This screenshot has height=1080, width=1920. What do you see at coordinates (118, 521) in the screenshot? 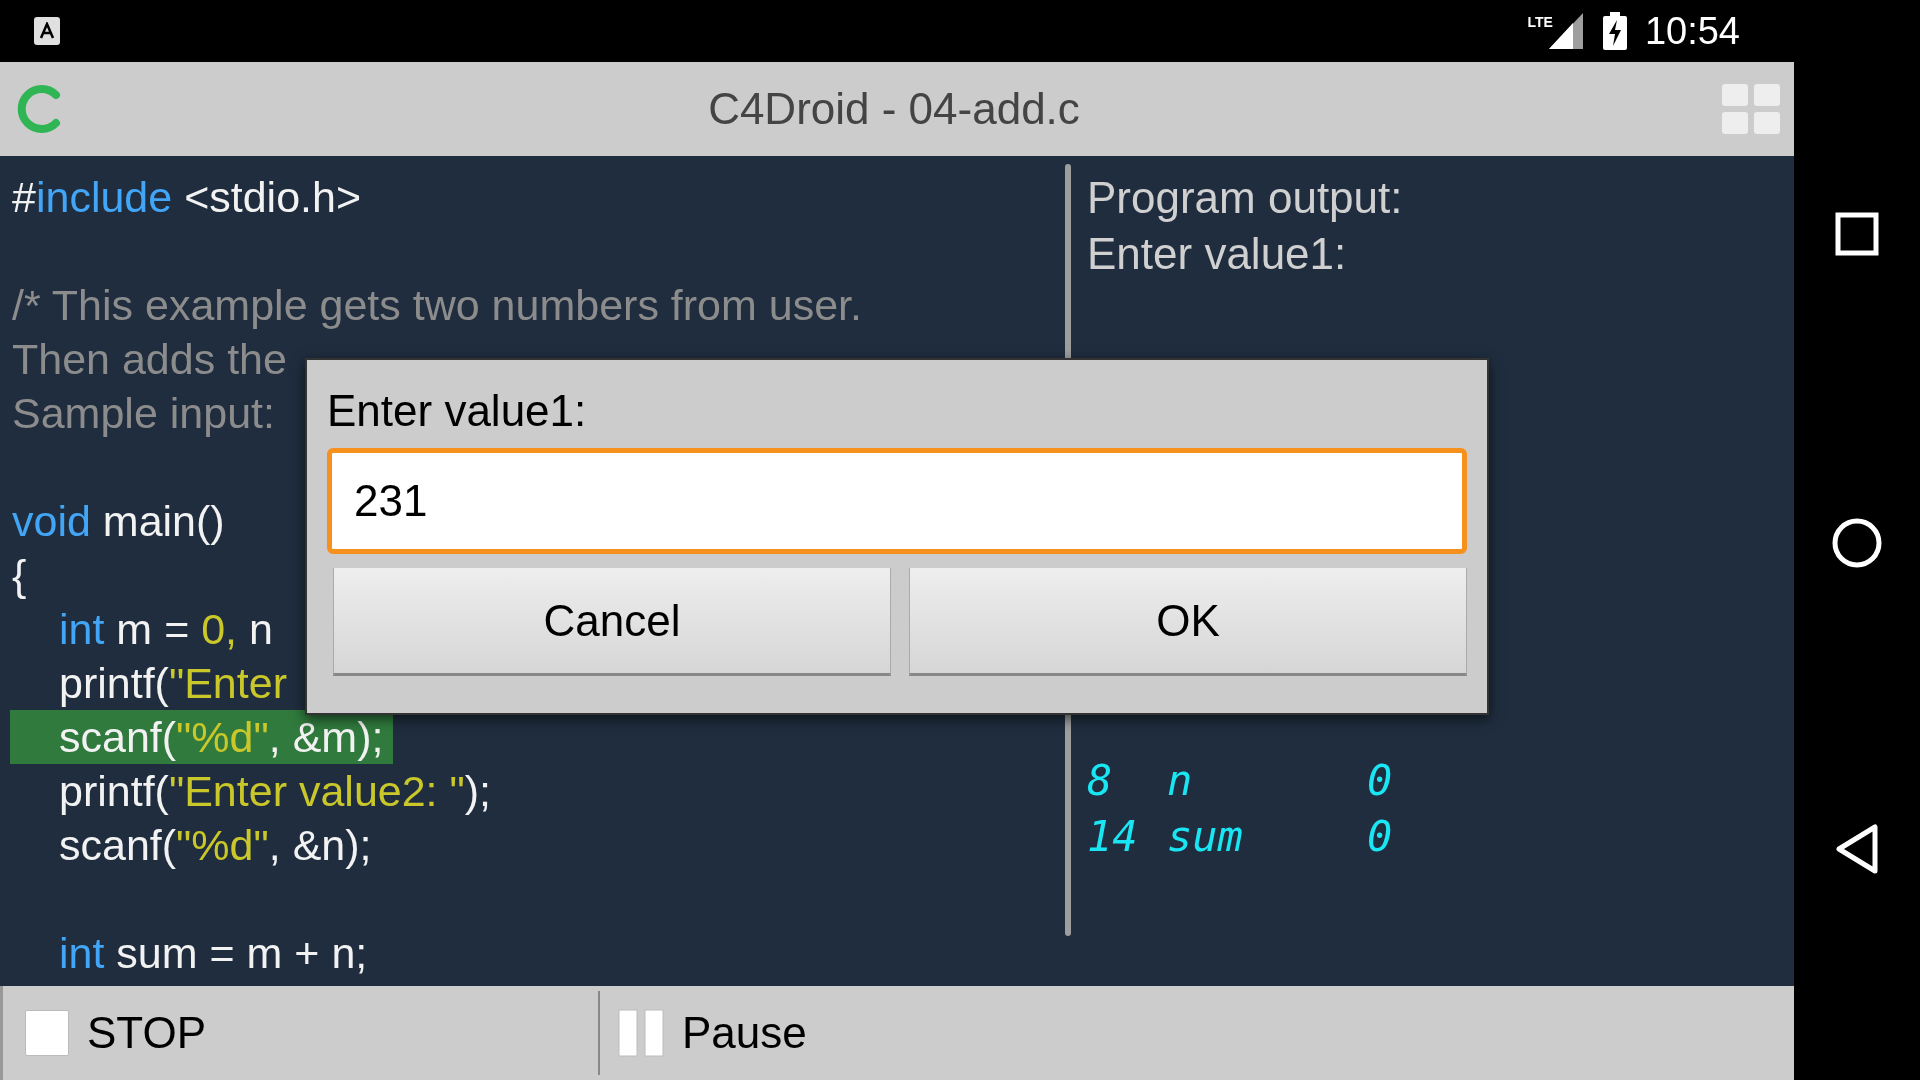
I see `code-line: void main()` at bounding box center [118, 521].